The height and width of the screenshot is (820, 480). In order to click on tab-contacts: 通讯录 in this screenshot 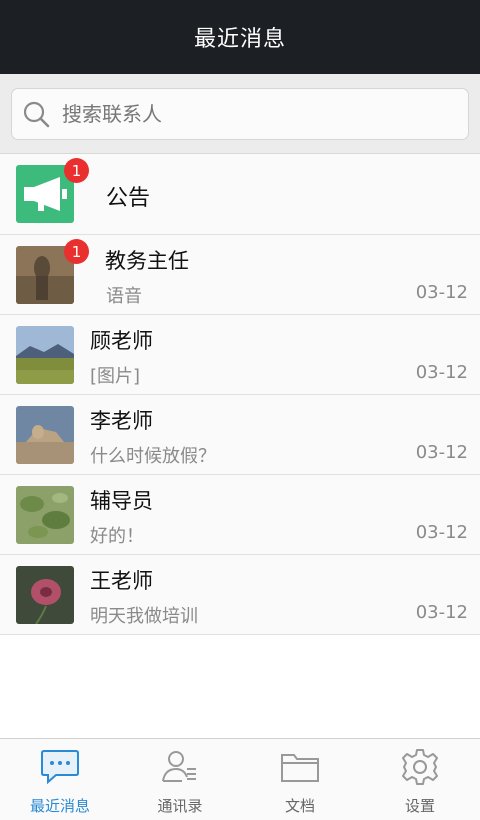, I will do `click(180, 779)`.